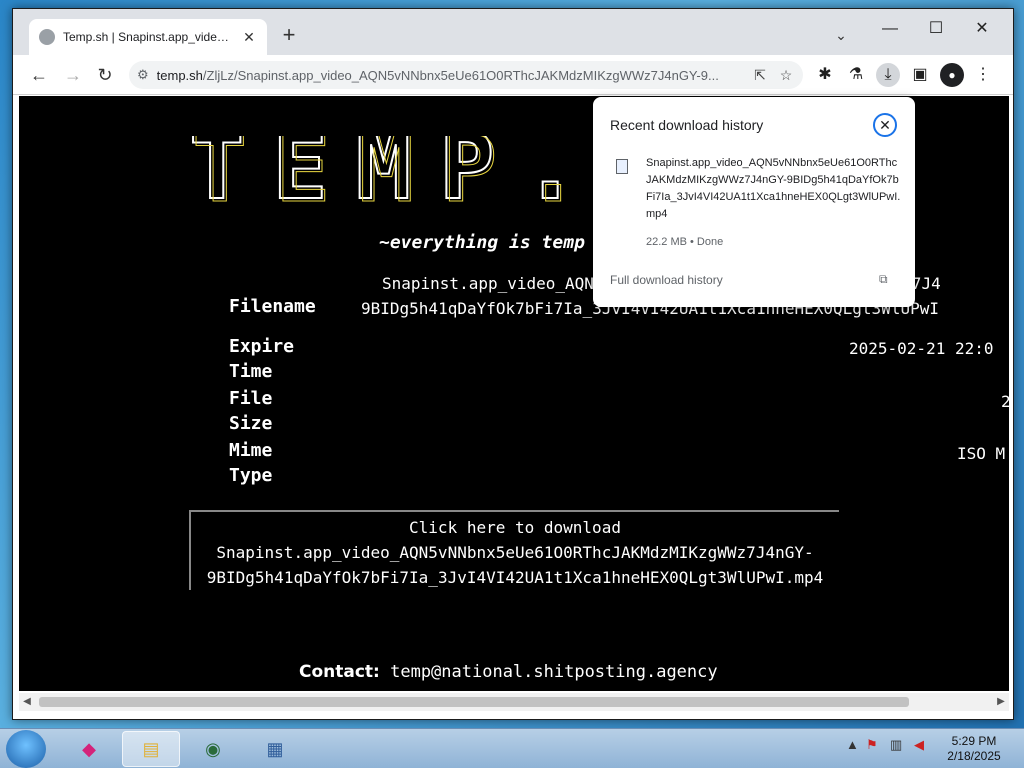  What do you see at coordinates (974, 741) in the screenshot?
I see `clock-time: 5:29 PM` at bounding box center [974, 741].